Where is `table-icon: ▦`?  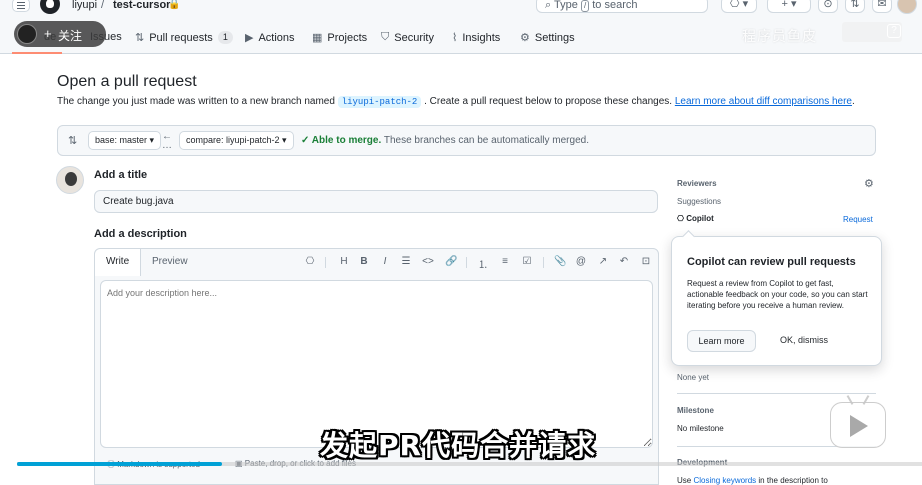
table-icon: ▦ is located at coordinates (317, 38).